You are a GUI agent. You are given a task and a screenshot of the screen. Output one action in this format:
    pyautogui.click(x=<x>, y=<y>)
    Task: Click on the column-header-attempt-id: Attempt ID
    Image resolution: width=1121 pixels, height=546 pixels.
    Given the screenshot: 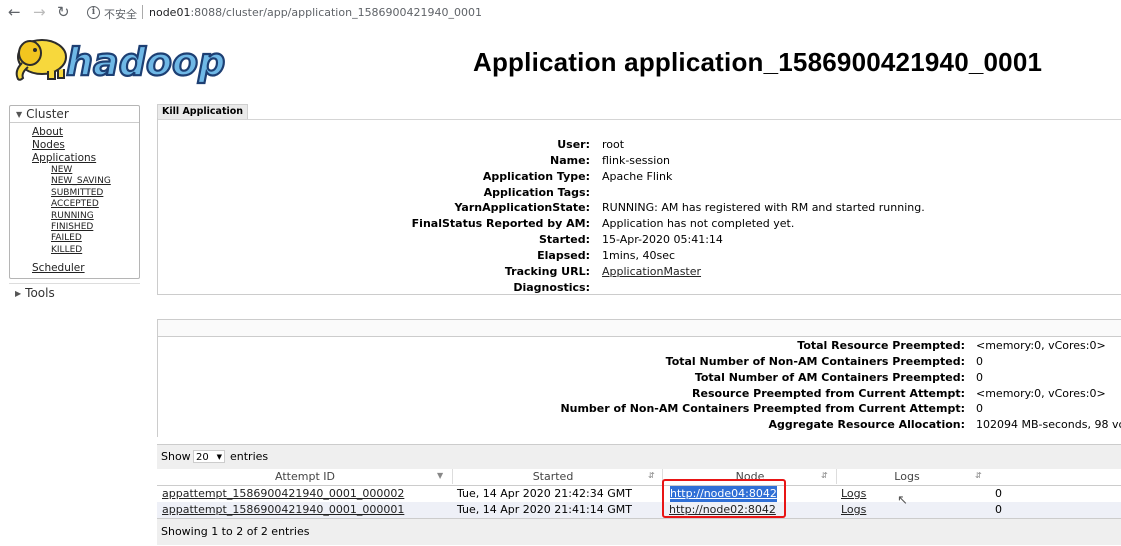 What is the action you would take?
    pyautogui.click(x=305, y=476)
    